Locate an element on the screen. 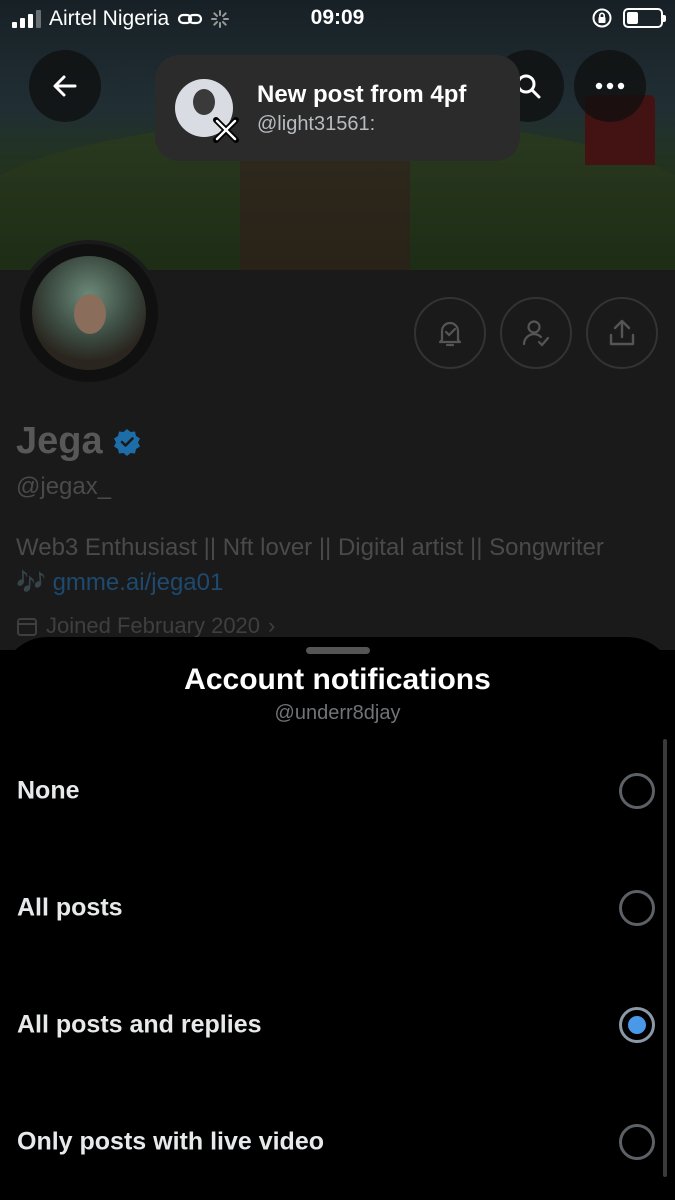 This screenshot has width=675, height=1200. music-note-icon: 🎶 is located at coordinates (31, 582).